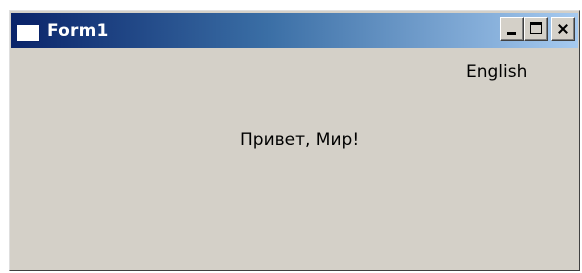 The image size is (582, 273). I want to click on minimize-button, so click(512, 29).